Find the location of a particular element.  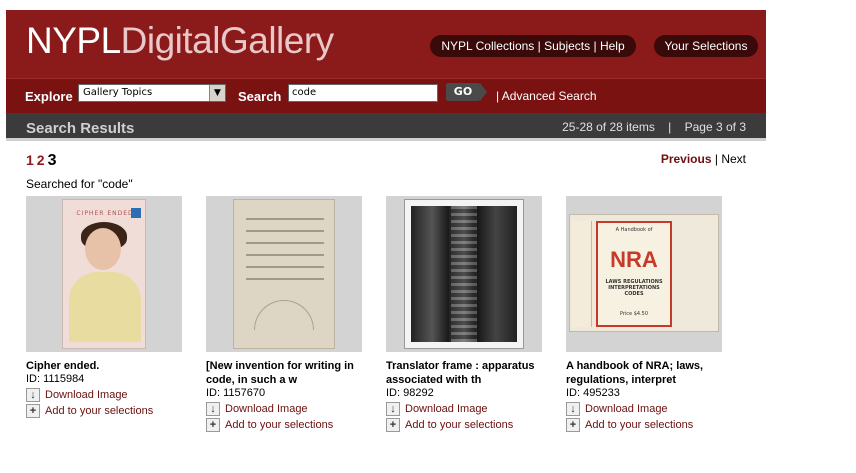

book-spine is located at coordinates (582, 274).